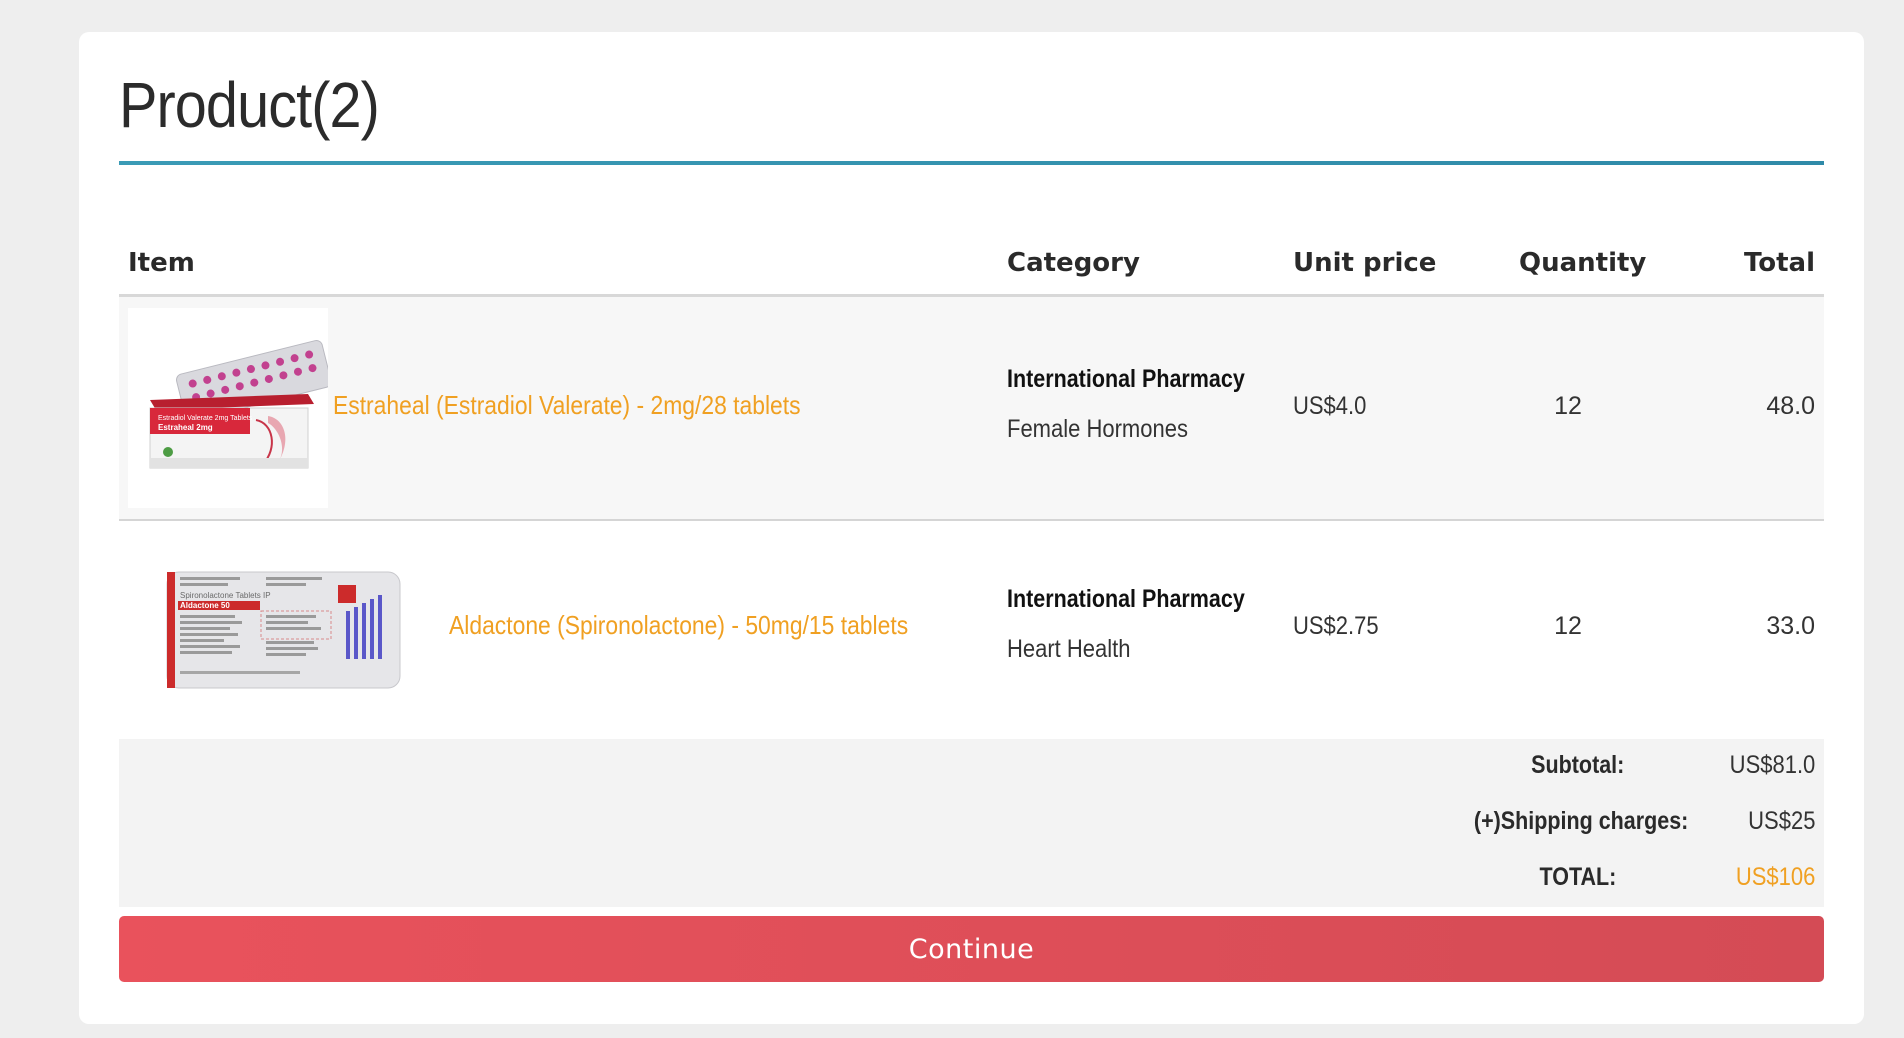  I want to click on line-total: 33.0, so click(1790, 626).